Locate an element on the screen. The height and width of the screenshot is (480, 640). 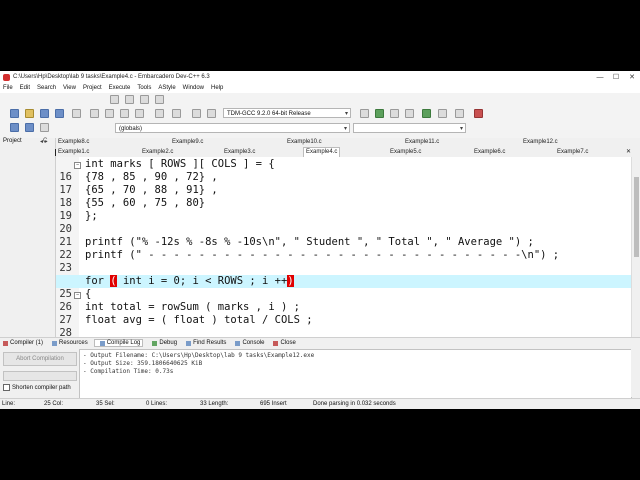
tab-example10: Example10.c is located at coordinates (304, 142).